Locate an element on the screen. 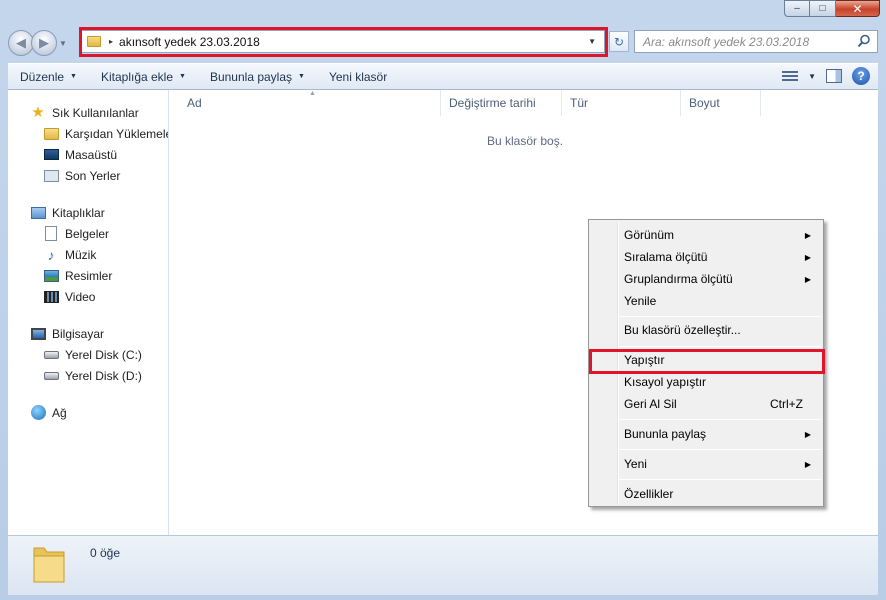 Image resolution: width=886 pixels, height=600 pixels. recent-places-icon is located at coordinates (51, 176).